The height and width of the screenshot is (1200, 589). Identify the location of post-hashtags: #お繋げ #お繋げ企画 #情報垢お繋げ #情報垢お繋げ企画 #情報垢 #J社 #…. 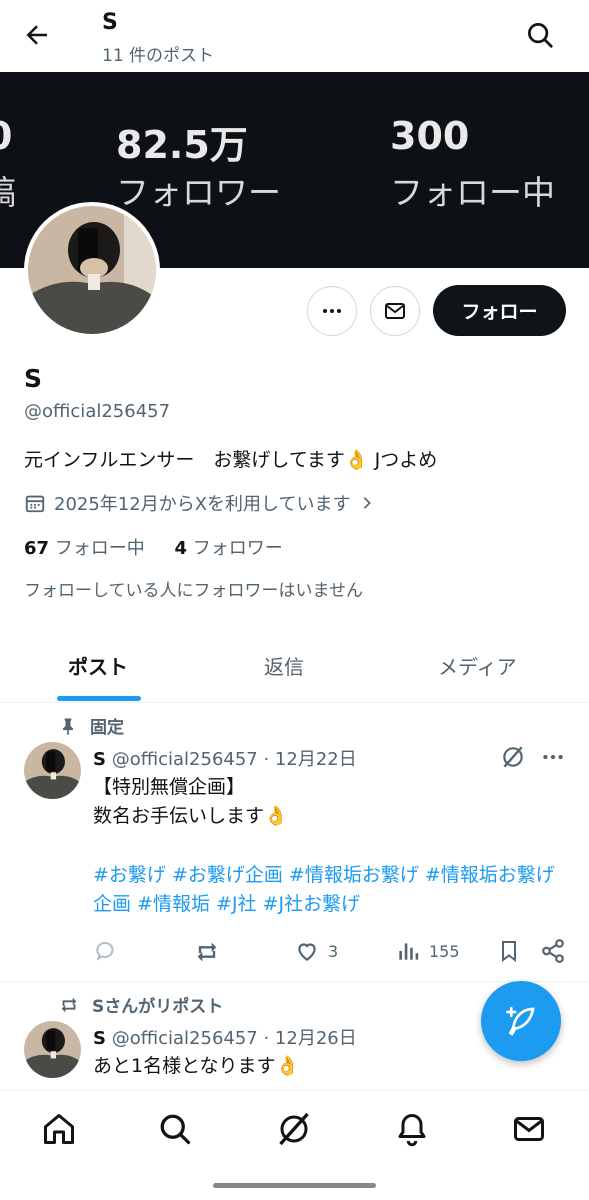
(328, 890).